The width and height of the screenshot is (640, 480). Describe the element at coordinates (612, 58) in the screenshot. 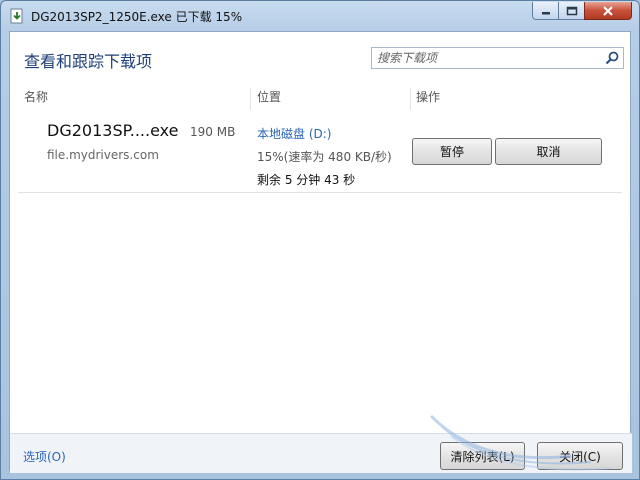

I see `search-icon` at that location.